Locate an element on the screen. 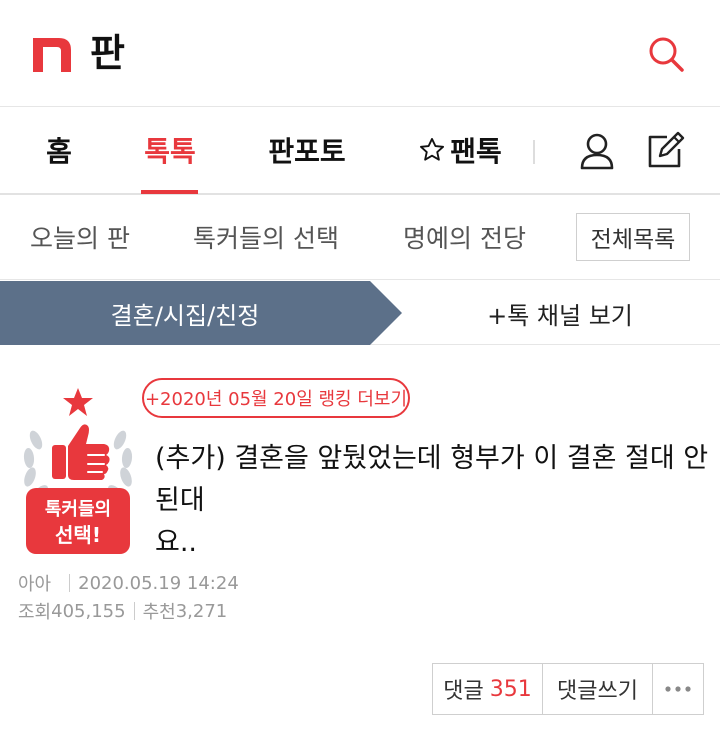 The height and width of the screenshot is (730, 720). subnav-today-label: 오늘의 판 is located at coordinates (80, 238).